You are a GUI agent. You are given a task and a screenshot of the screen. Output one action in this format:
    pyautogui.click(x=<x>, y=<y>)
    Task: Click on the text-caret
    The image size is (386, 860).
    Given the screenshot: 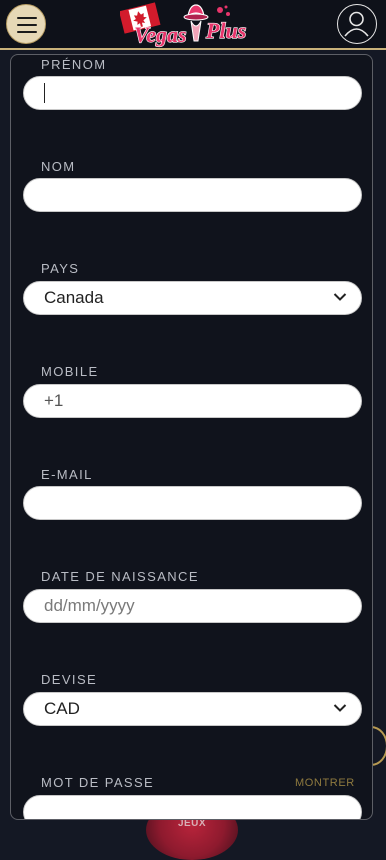 What is the action you would take?
    pyautogui.click(x=44, y=93)
    